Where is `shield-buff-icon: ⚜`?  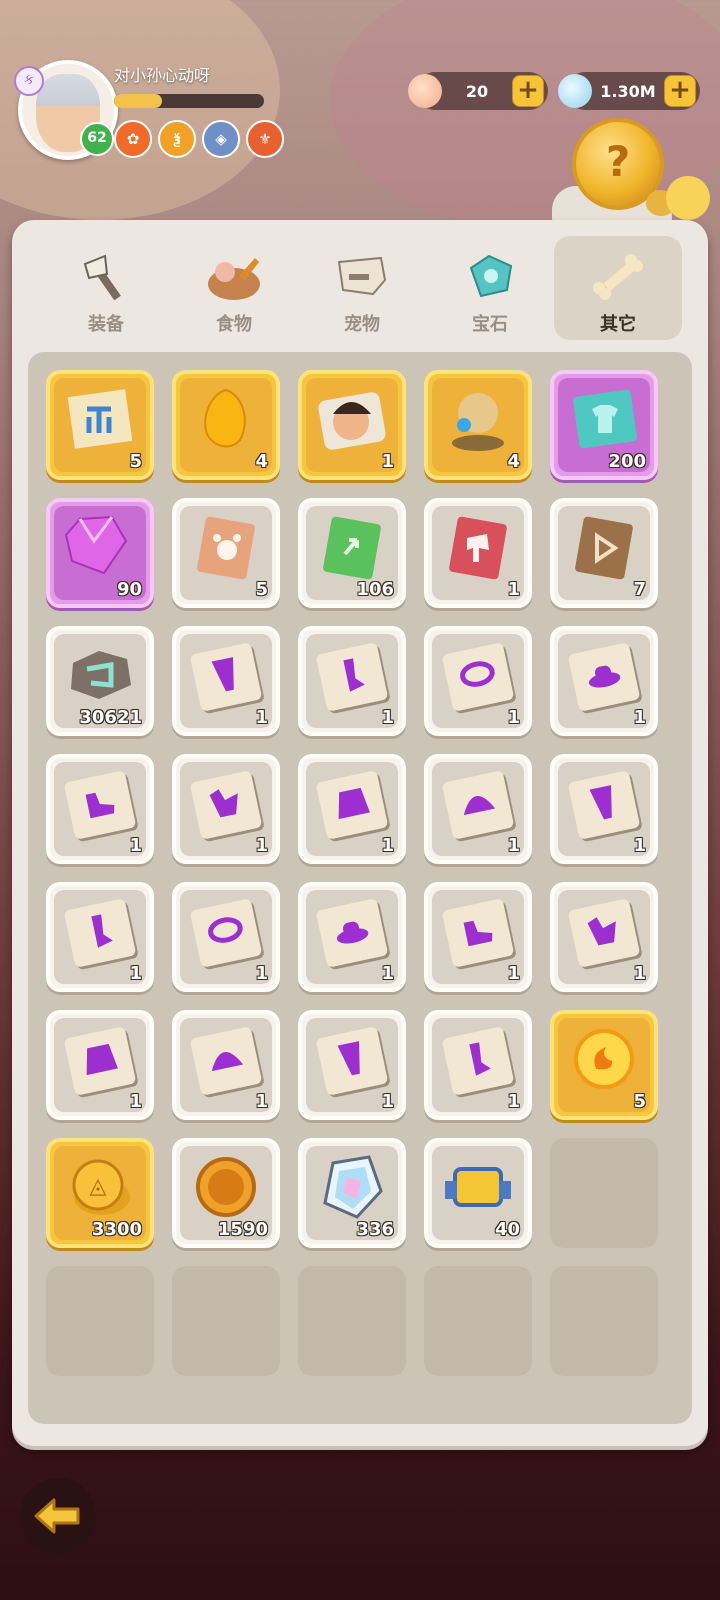
shield-buff-icon: ⚜ is located at coordinates (265, 139).